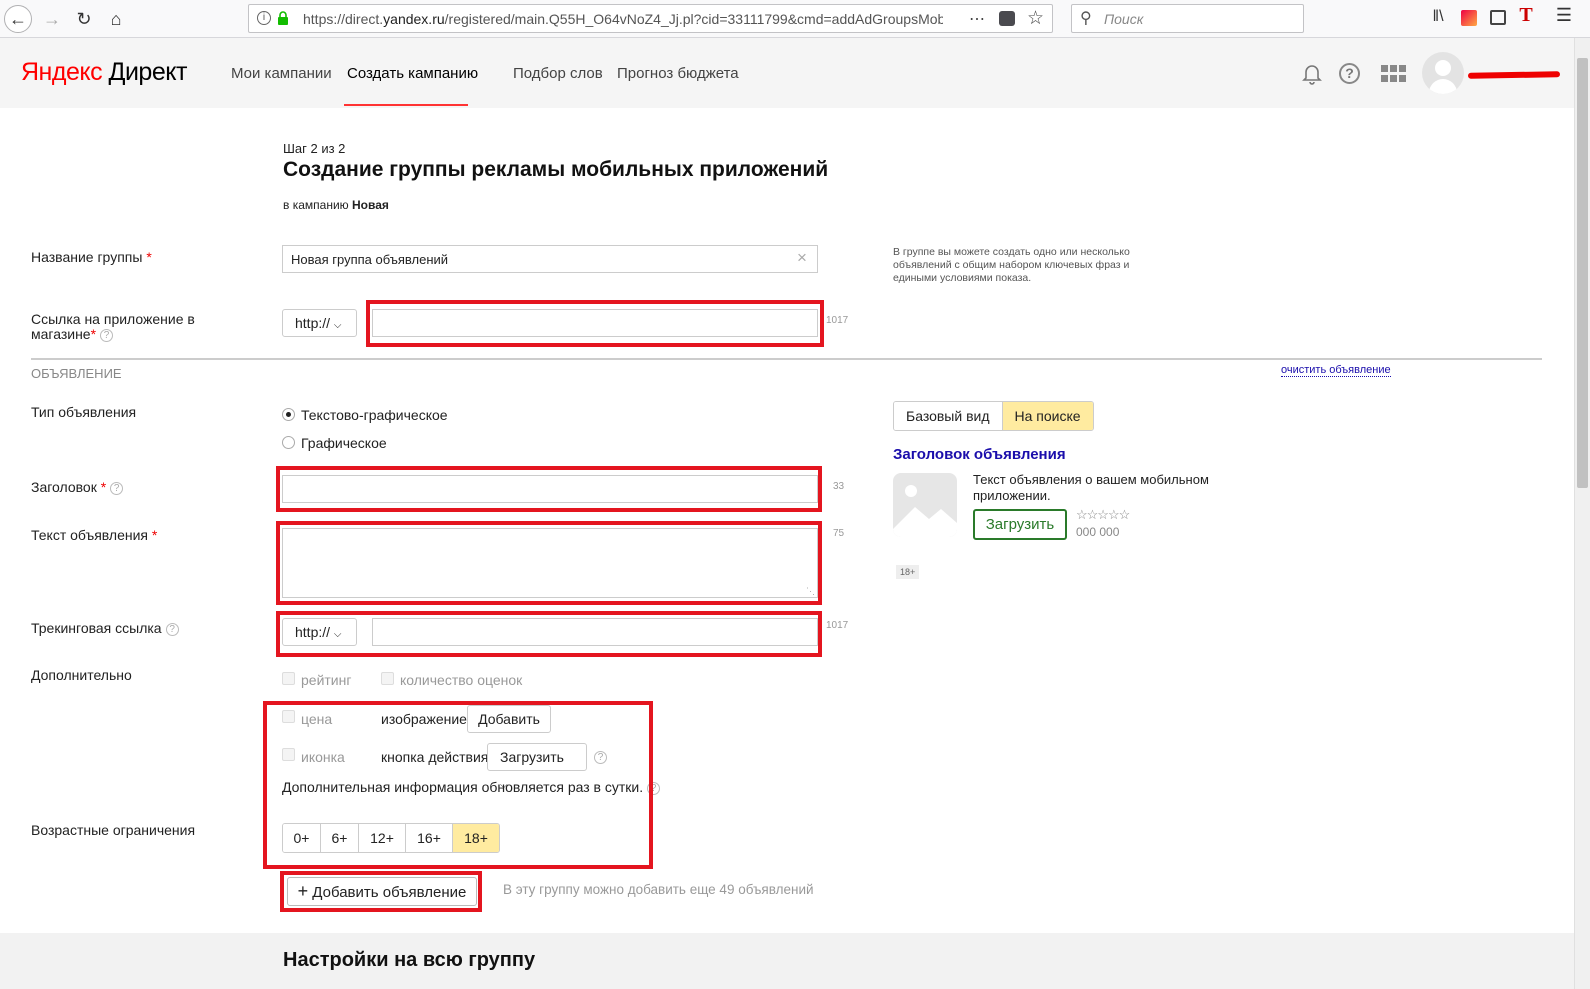 This screenshot has height=989, width=1590. I want to click on tab-on-search: На поиске, so click(1047, 416).